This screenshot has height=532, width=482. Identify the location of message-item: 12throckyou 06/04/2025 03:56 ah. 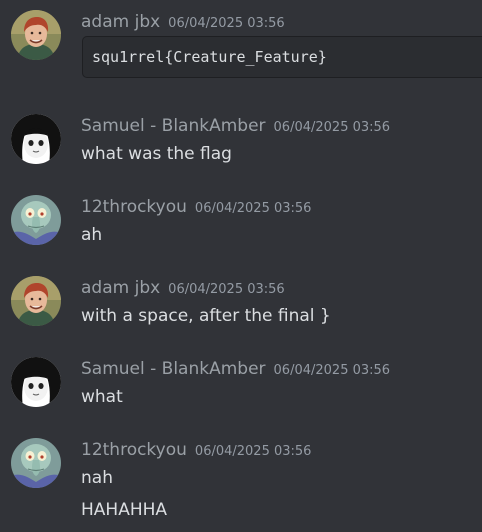
(241, 221).